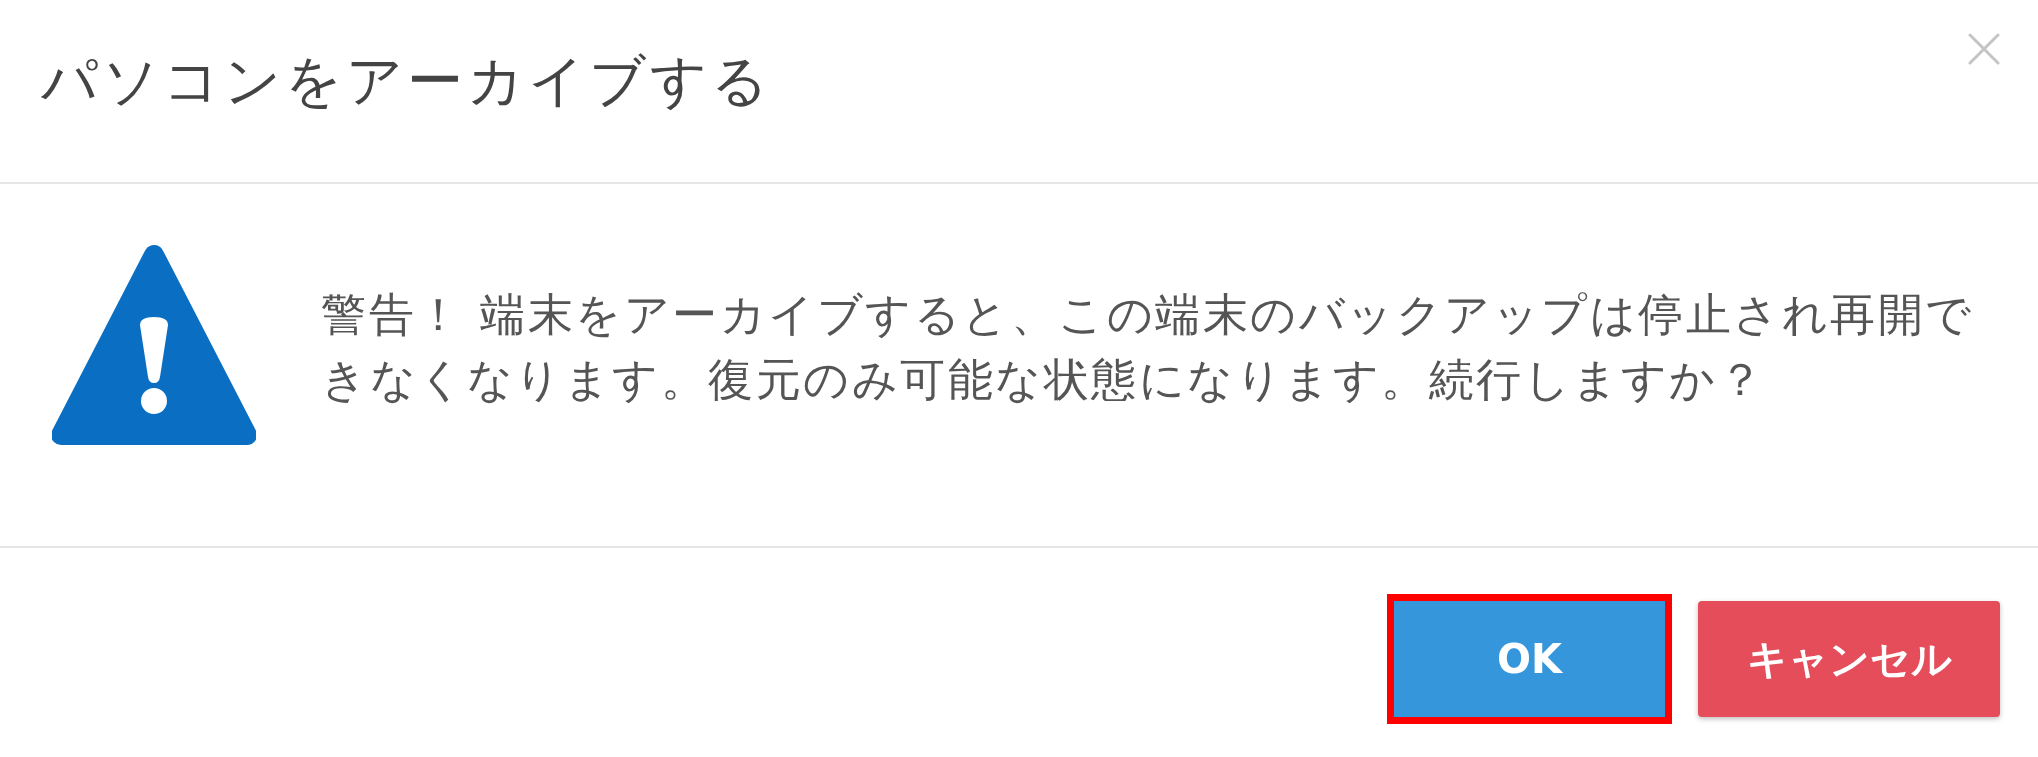 This screenshot has width=2038, height=757. I want to click on cancel-button: キャンセル, so click(1849, 659).